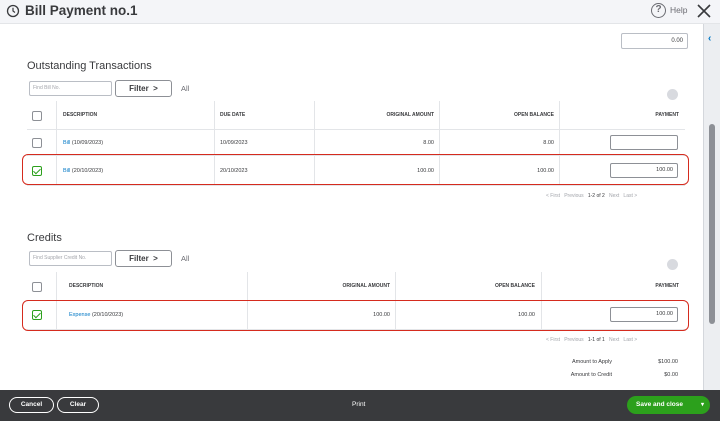 The image size is (720, 421). I want to click on credits-section-title: Credits, so click(44, 238).